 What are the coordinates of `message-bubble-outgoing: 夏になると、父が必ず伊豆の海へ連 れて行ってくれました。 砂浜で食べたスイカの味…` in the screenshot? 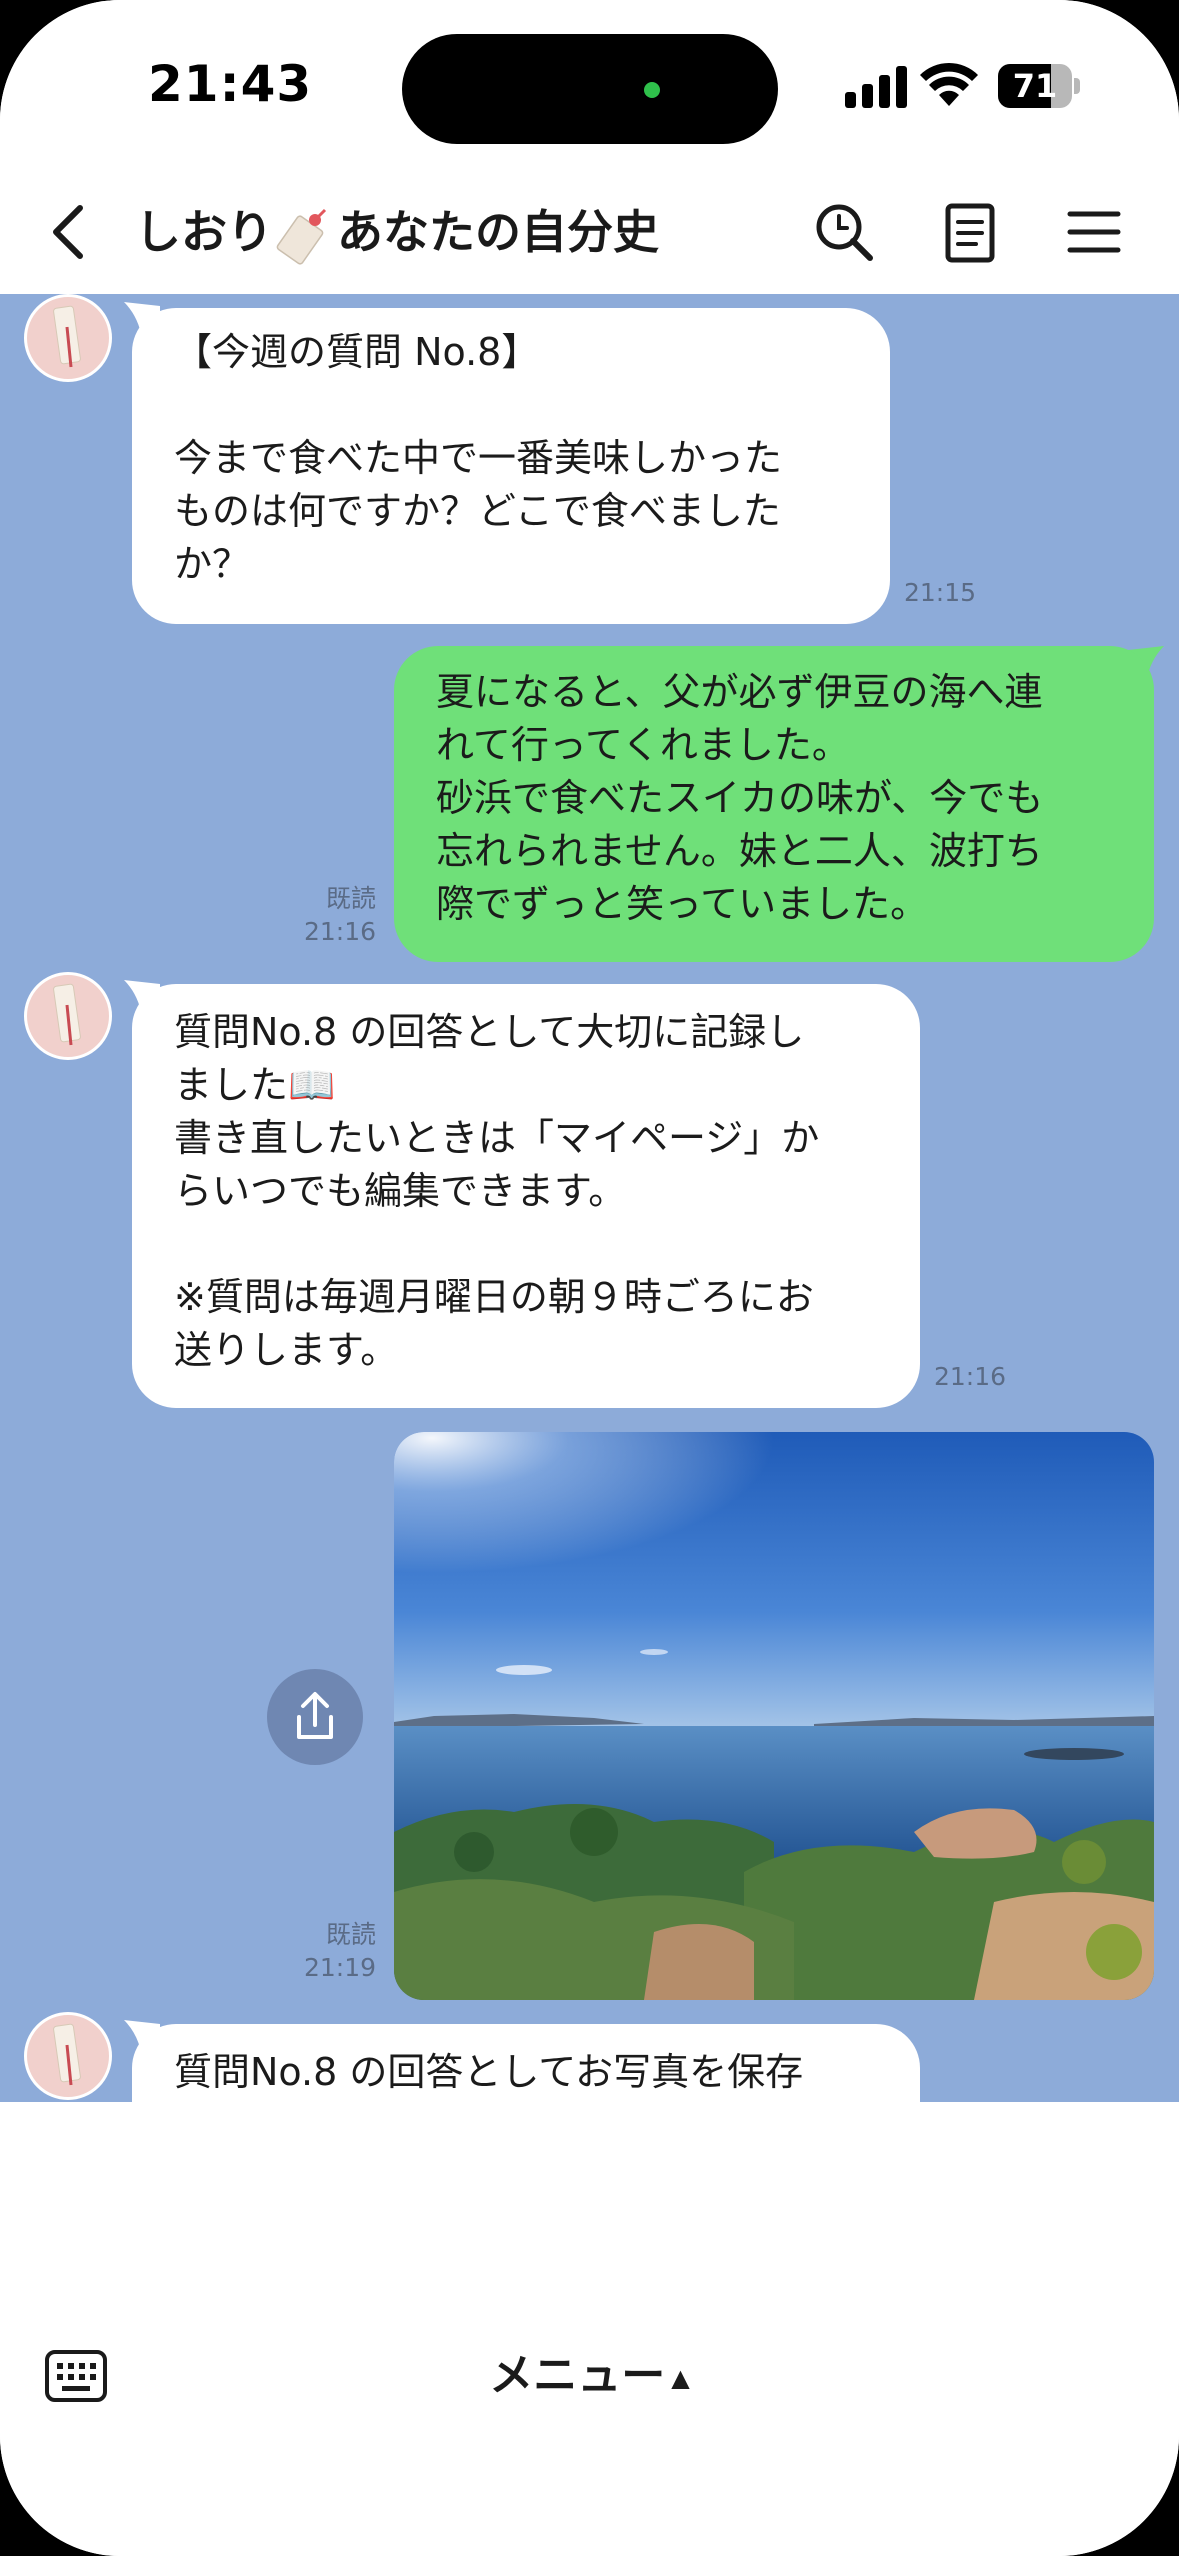 It's located at (774, 804).